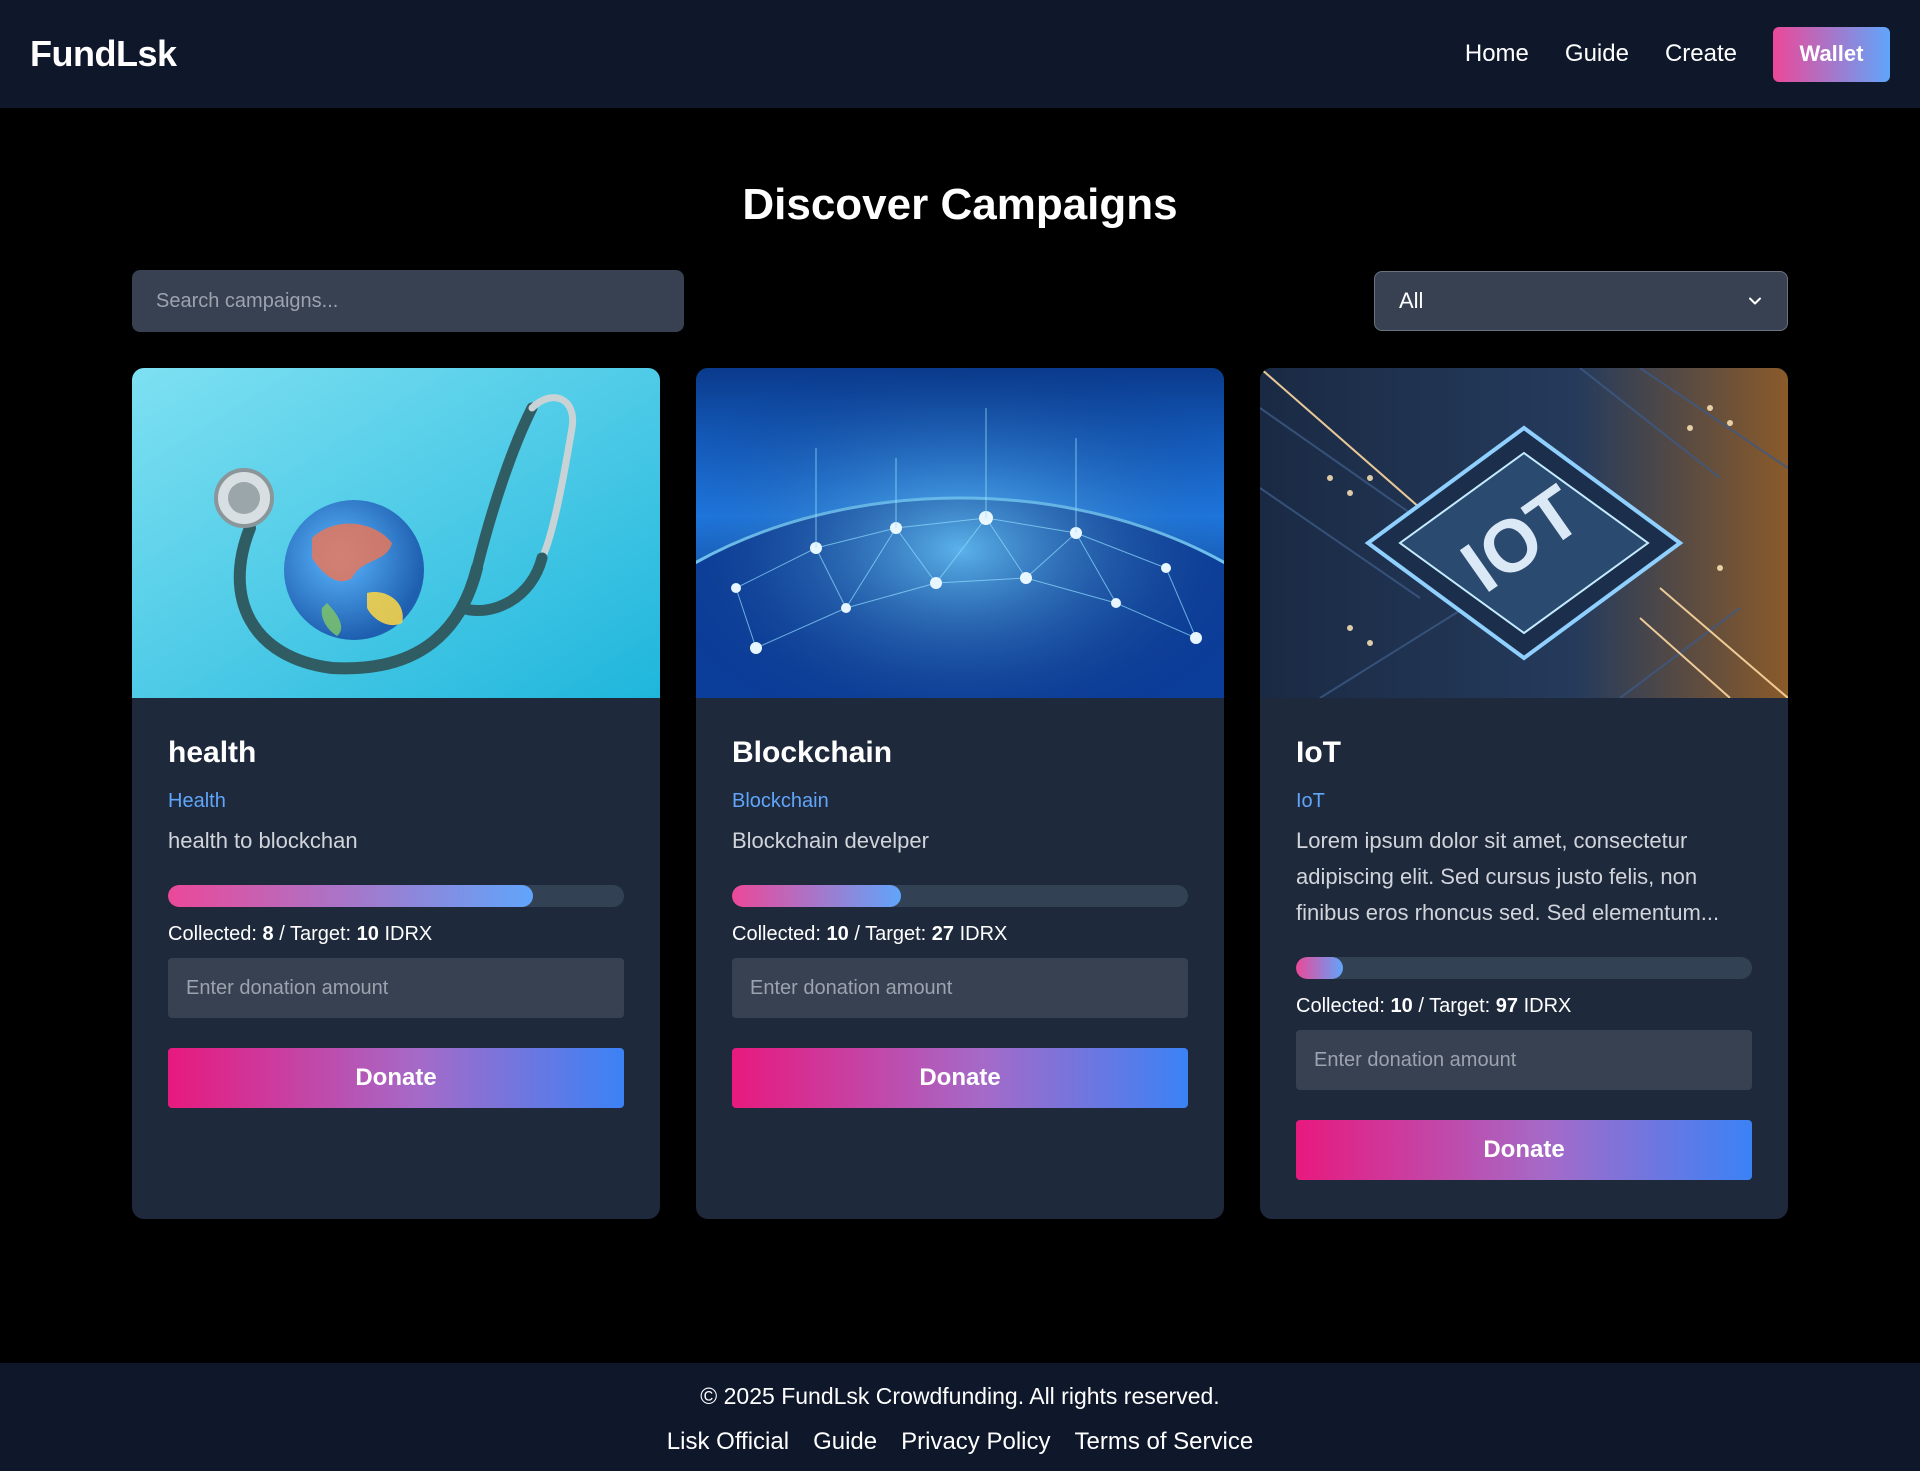 The height and width of the screenshot is (1471, 1920). Describe the element at coordinates (1831, 54) in the screenshot. I see `wallet-button: Wallet` at that location.